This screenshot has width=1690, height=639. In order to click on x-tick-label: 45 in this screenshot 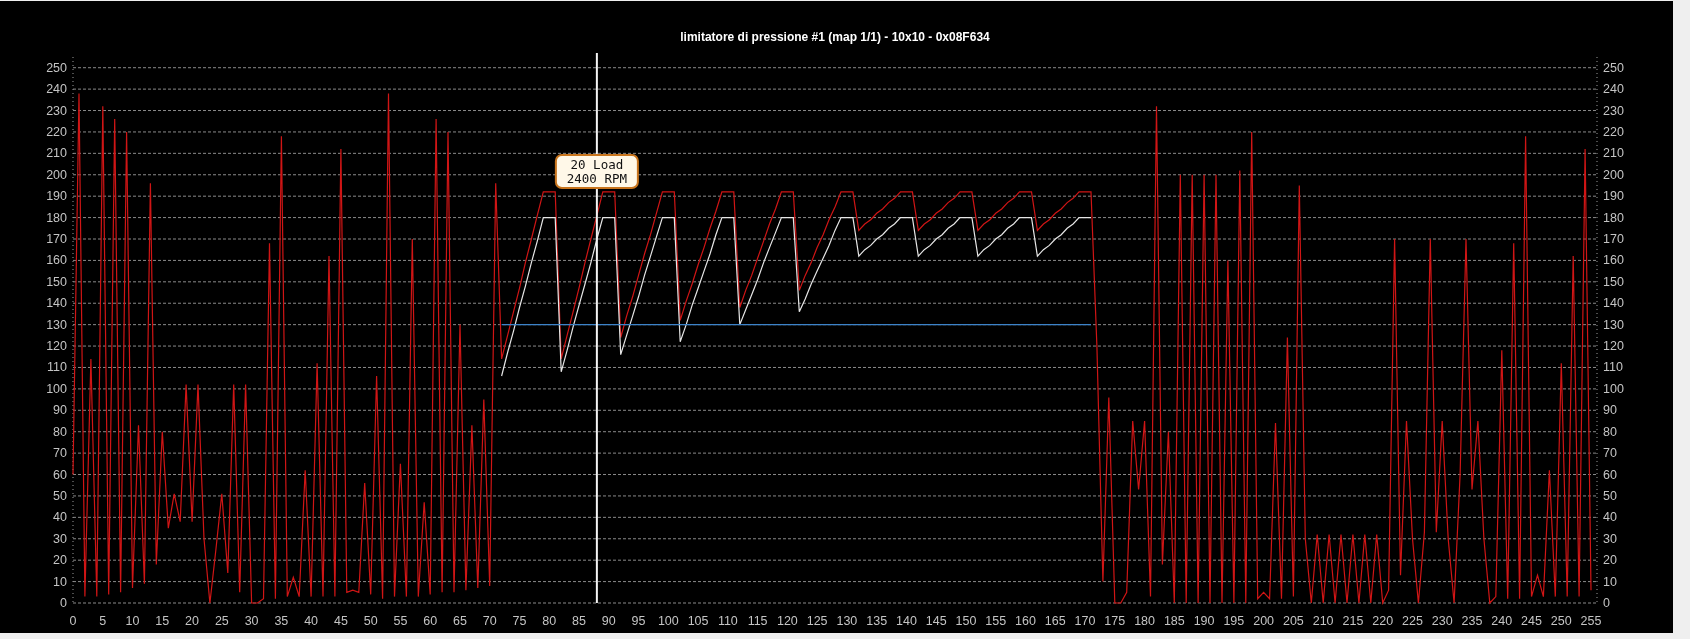, I will do `click(340, 621)`.